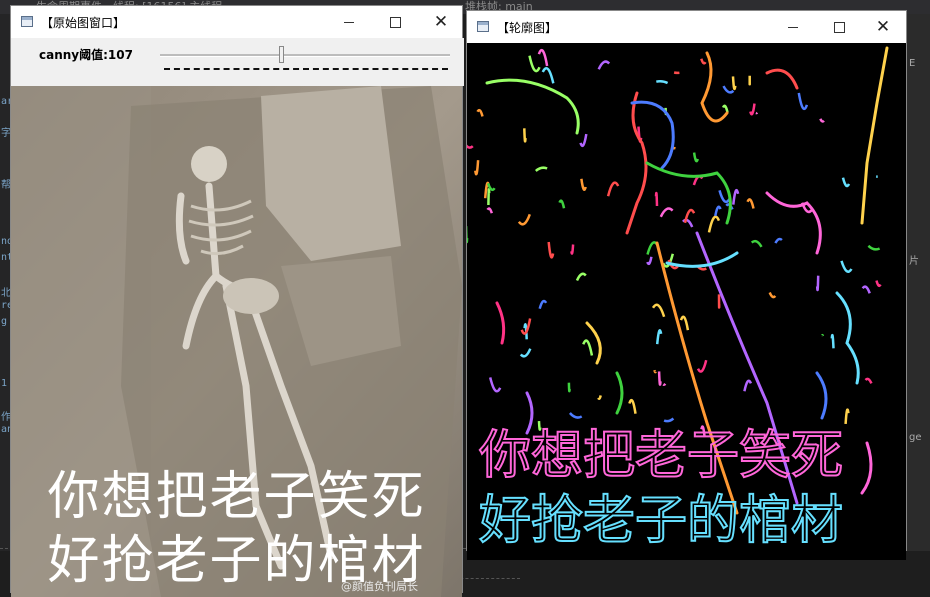  I want to click on image-watermark: @颜值负刊局长, so click(379, 586).